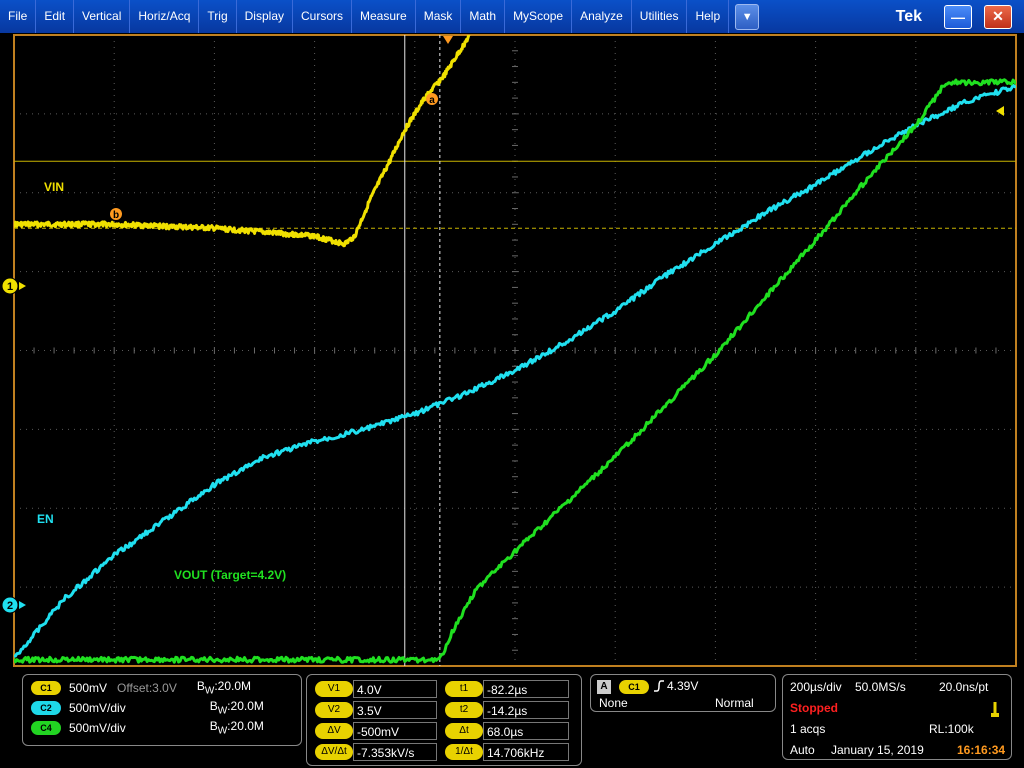  What do you see at coordinates (45, 519) in the screenshot?
I see `en-label: EN` at bounding box center [45, 519].